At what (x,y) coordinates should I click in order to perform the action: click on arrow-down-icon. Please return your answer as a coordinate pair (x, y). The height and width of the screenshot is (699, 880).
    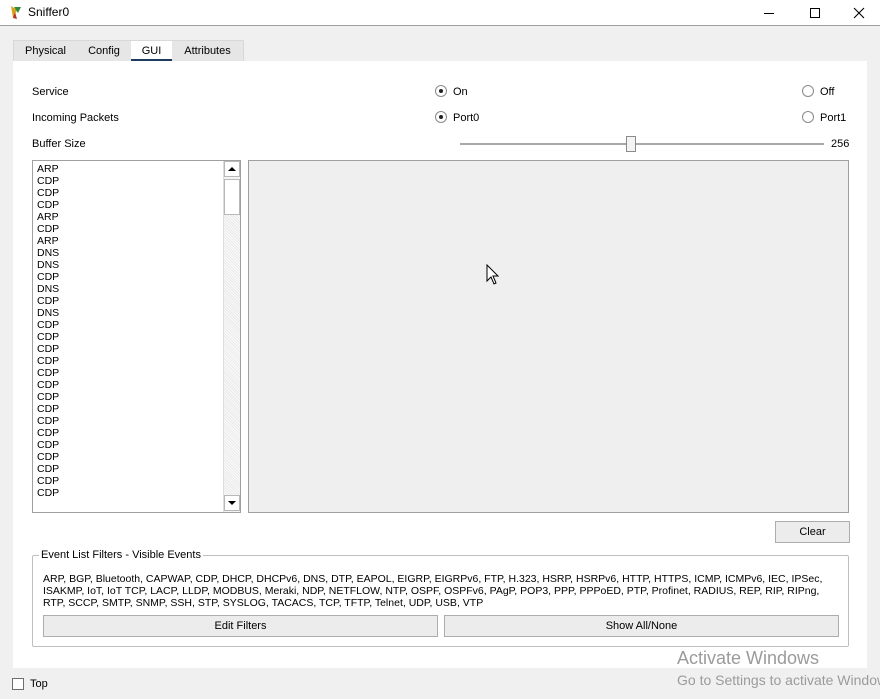
    Looking at the image, I should click on (232, 503).